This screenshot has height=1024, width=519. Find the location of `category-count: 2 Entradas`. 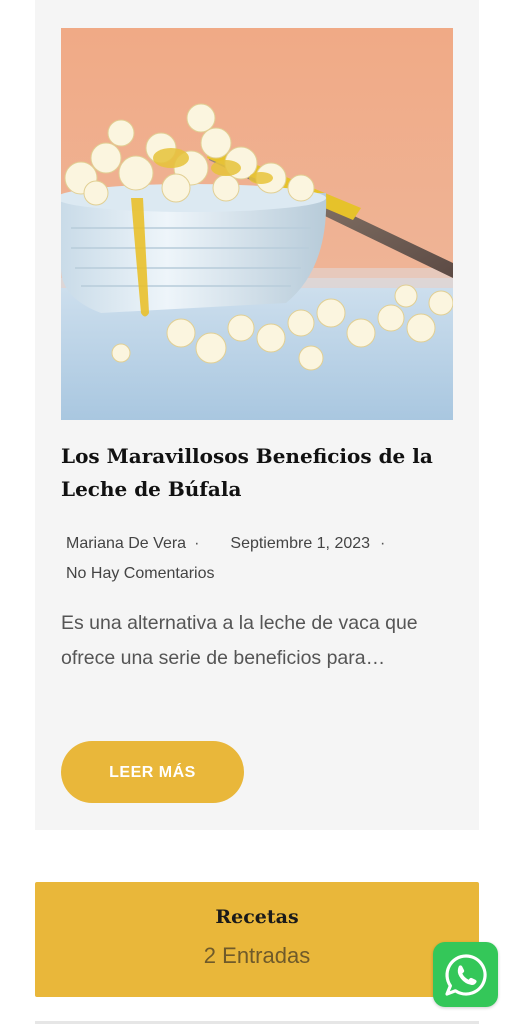

category-count: 2 Entradas is located at coordinates (257, 955).